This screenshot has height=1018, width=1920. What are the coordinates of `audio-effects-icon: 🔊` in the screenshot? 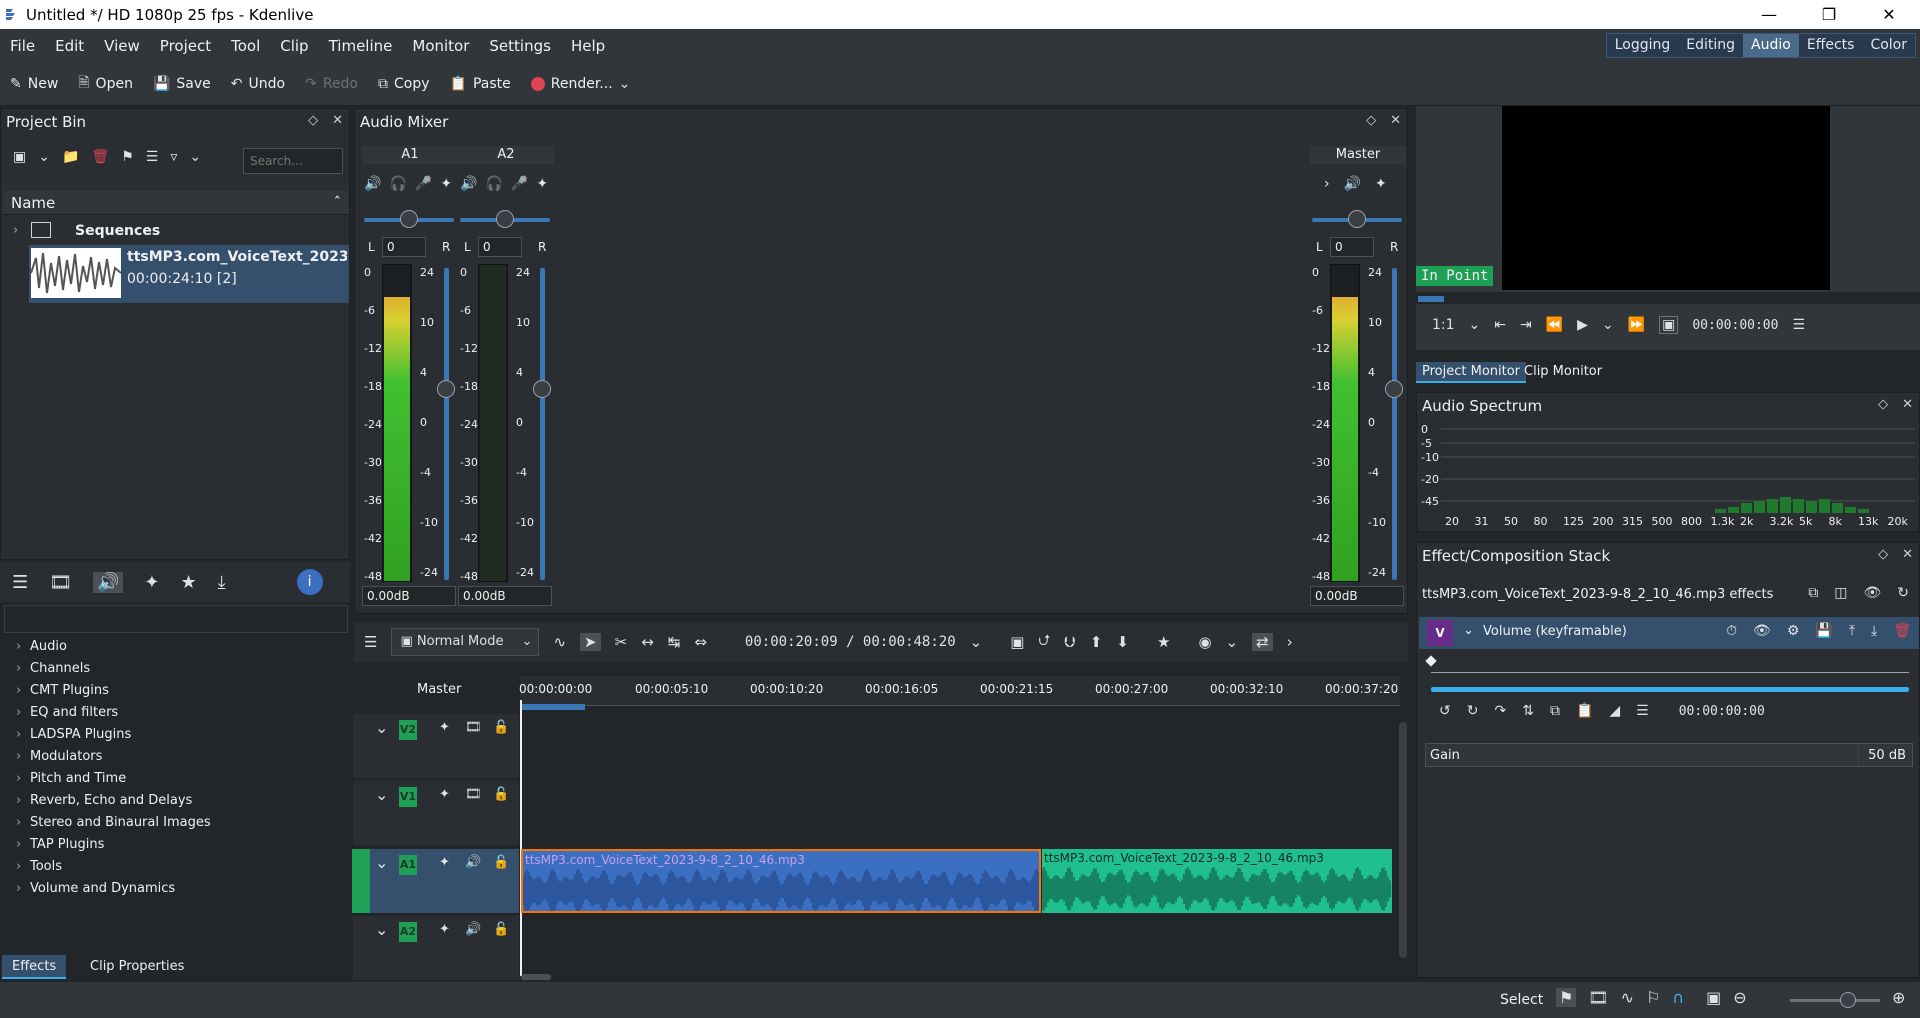 It's located at (108, 582).